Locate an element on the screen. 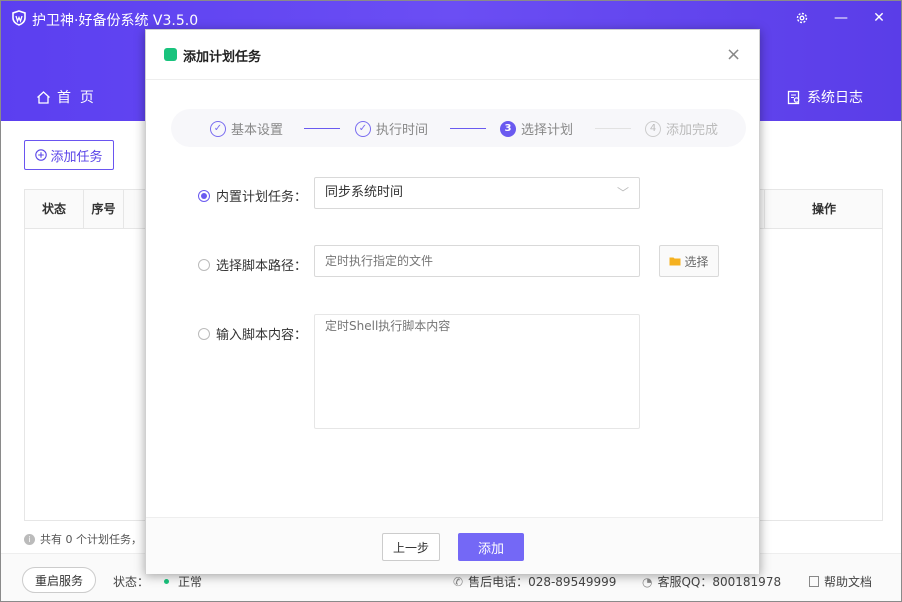  script-path-radio is located at coordinates (204, 264).